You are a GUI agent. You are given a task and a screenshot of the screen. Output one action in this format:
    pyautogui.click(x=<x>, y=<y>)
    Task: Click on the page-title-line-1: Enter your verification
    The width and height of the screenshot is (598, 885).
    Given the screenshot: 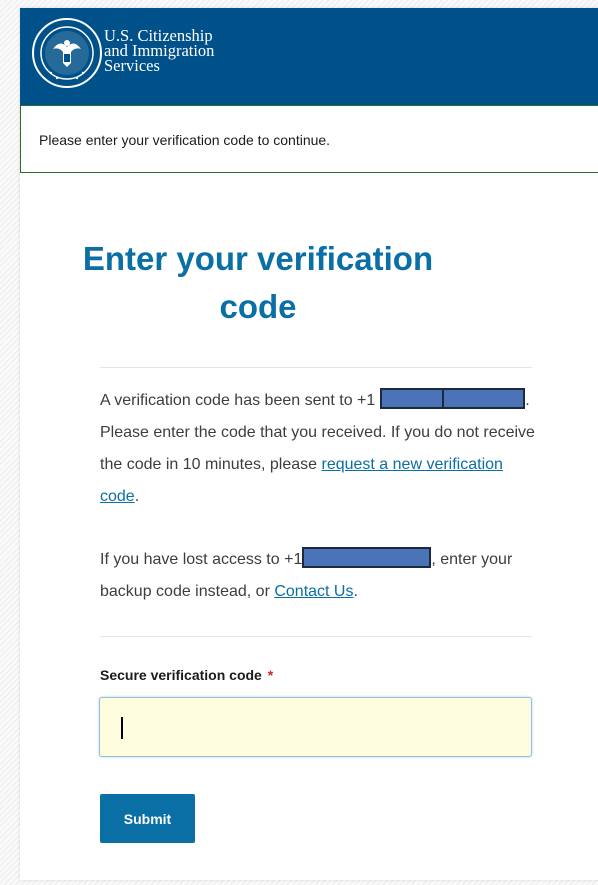 What is the action you would take?
    pyautogui.click(x=258, y=258)
    